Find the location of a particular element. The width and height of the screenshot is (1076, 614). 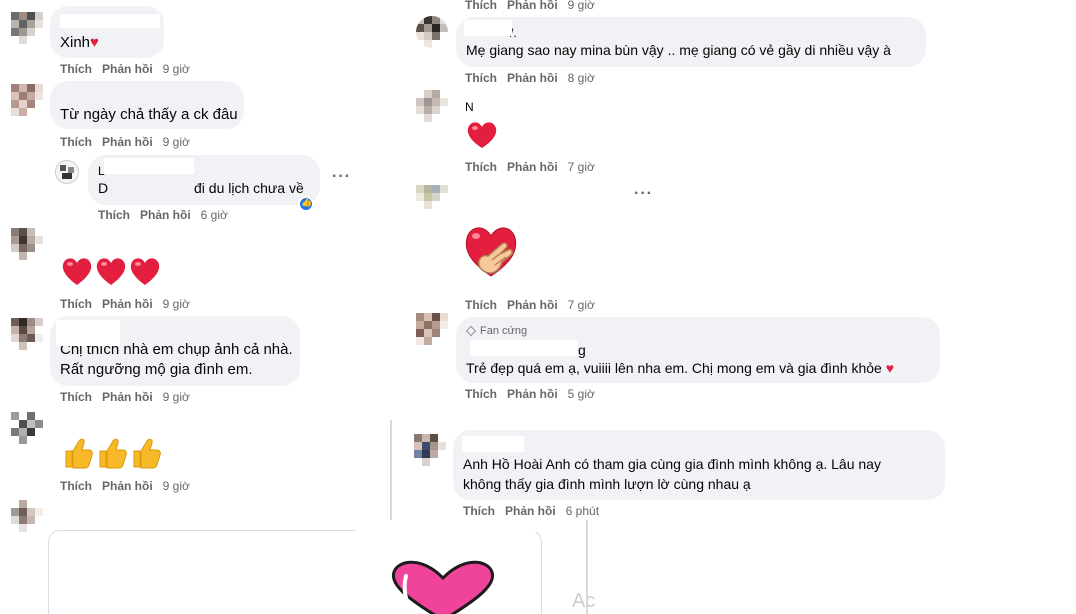

fan-badge-icon is located at coordinates (471, 331).